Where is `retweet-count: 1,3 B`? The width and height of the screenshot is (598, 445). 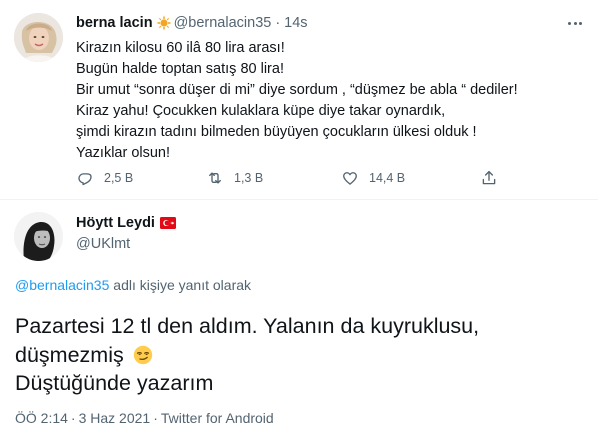 retweet-count: 1,3 B is located at coordinates (249, 178).